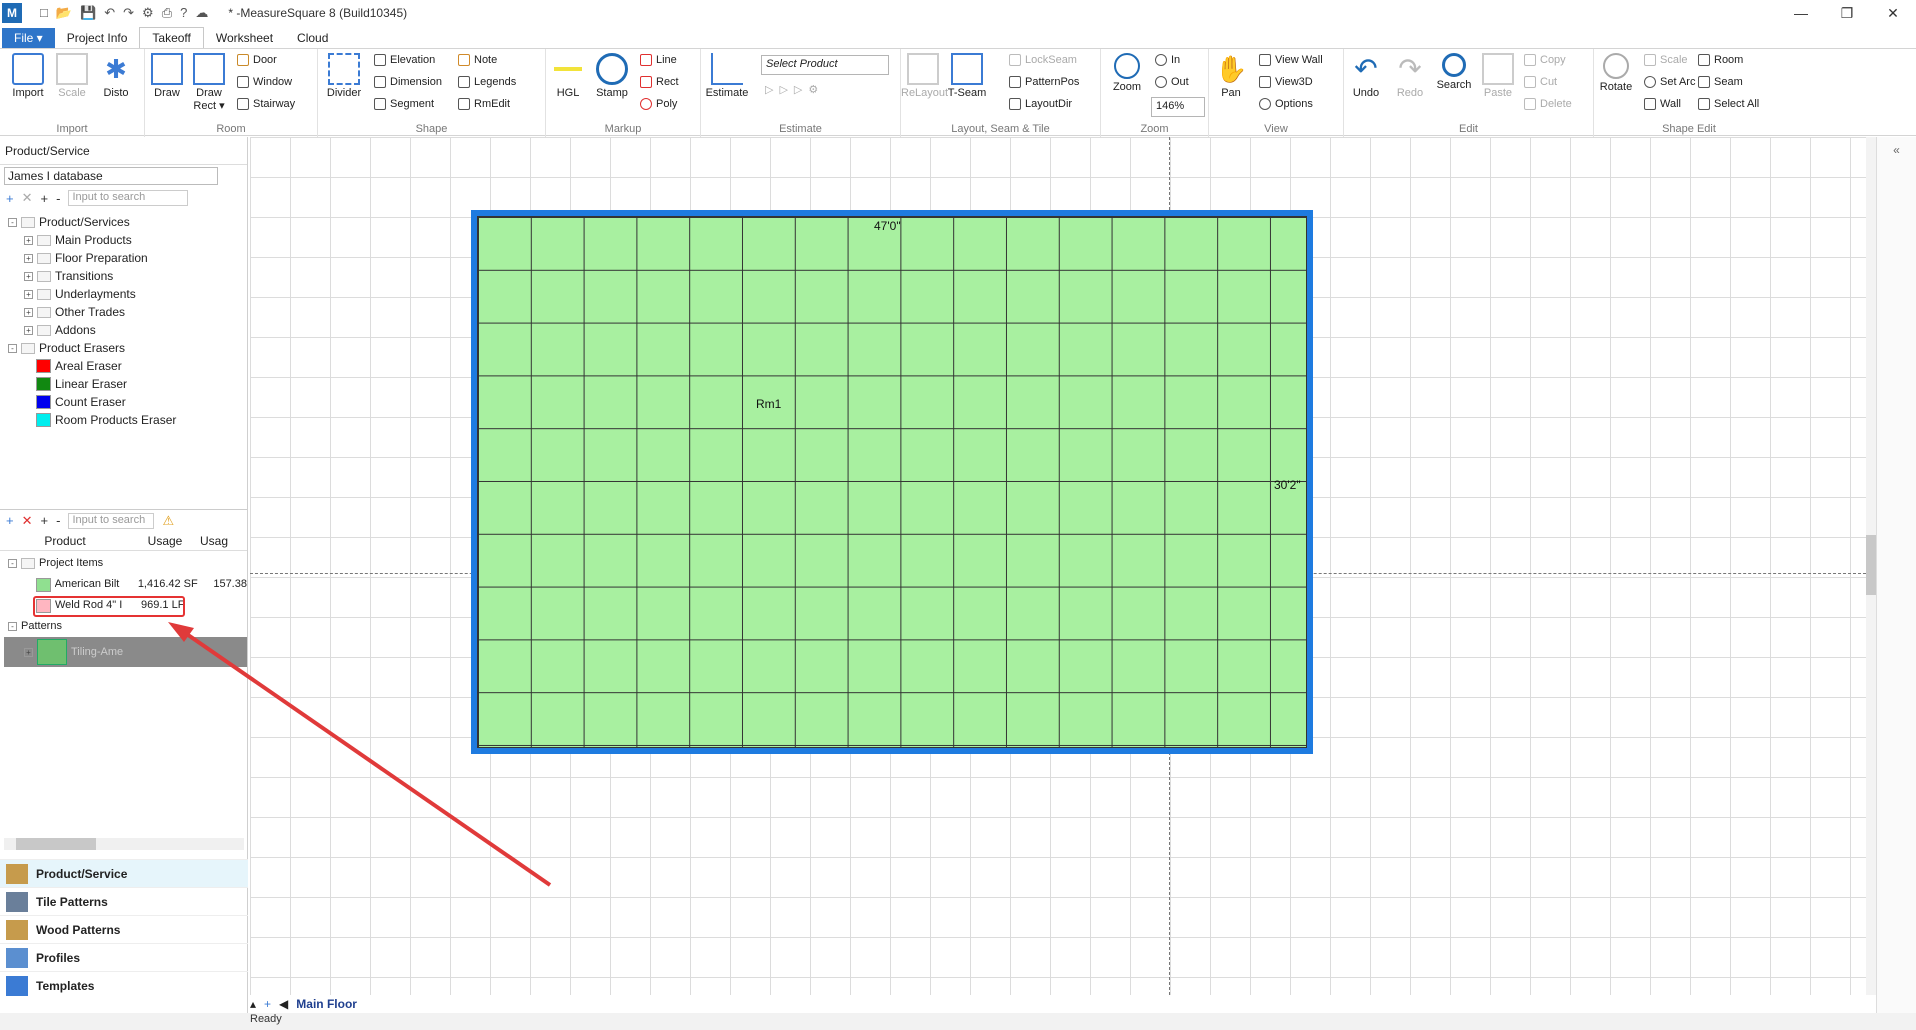  What do you see at coordinates (1540, 82) in the screenshot?
I see `cut-button: Cut` at bounding box center [1540, 82].